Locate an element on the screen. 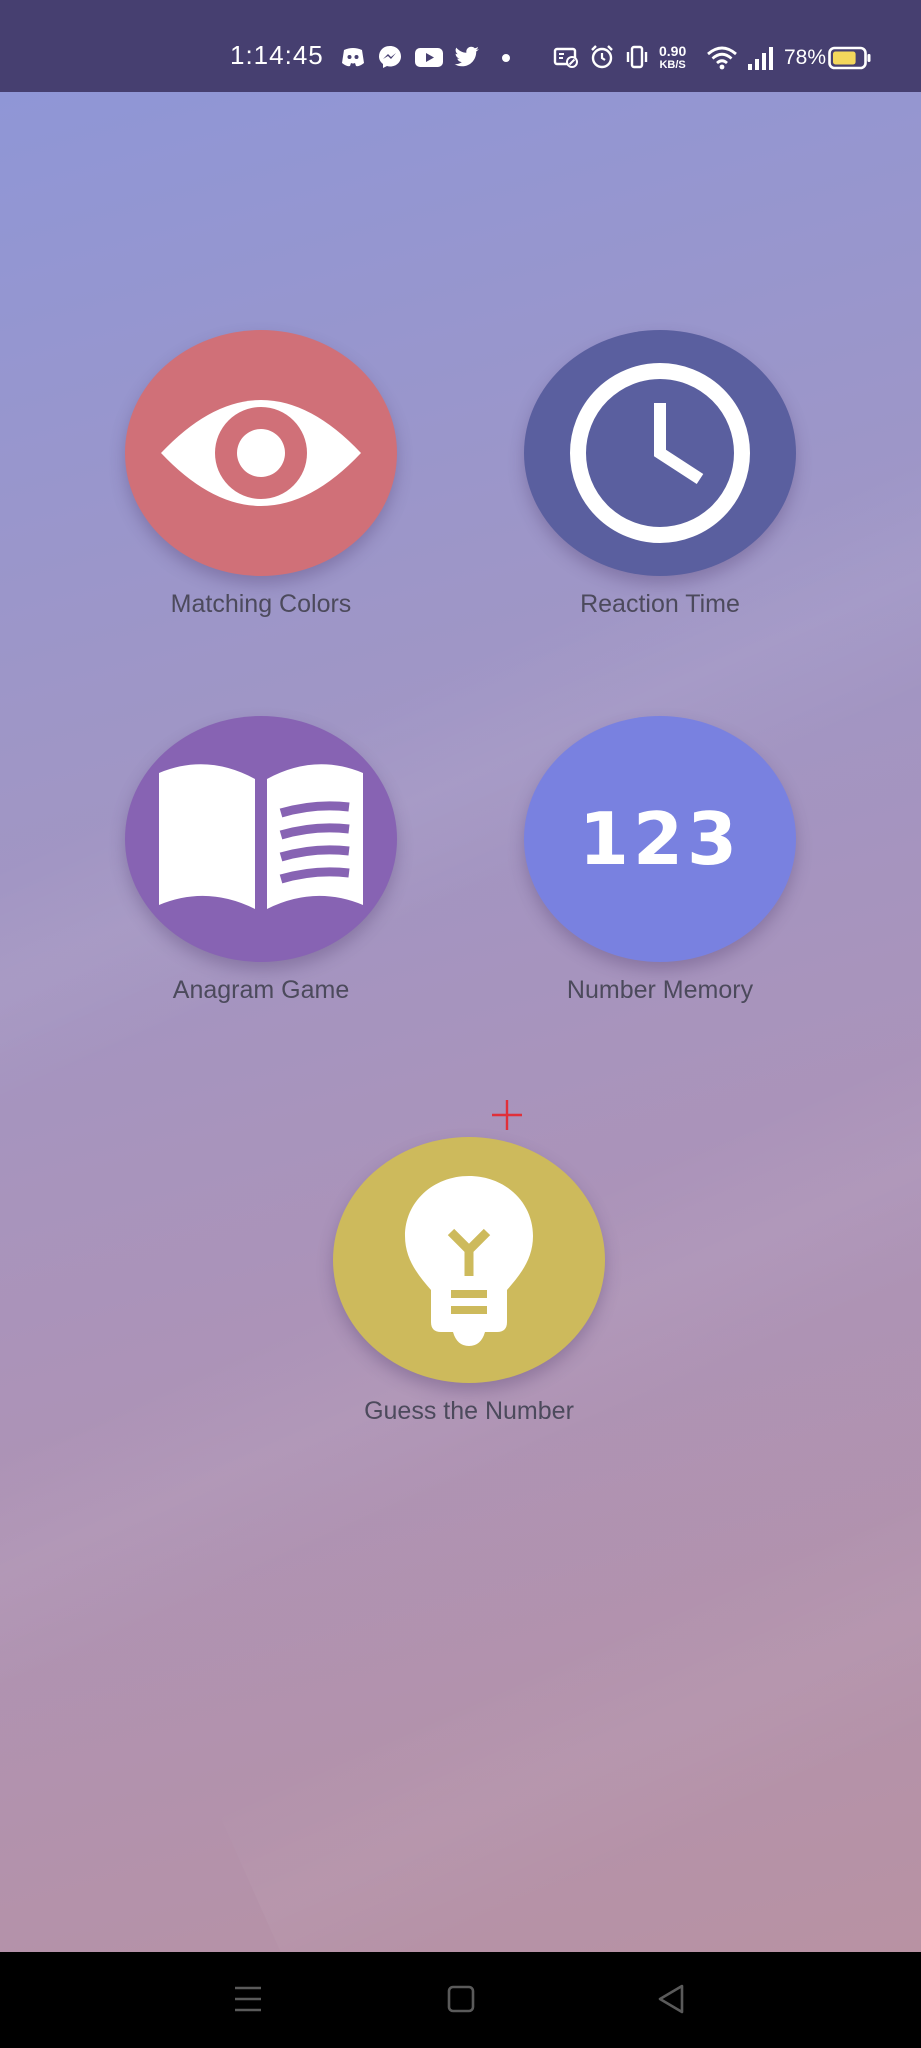  status-time: 1:14:45 is located at coordinates (277, 55).